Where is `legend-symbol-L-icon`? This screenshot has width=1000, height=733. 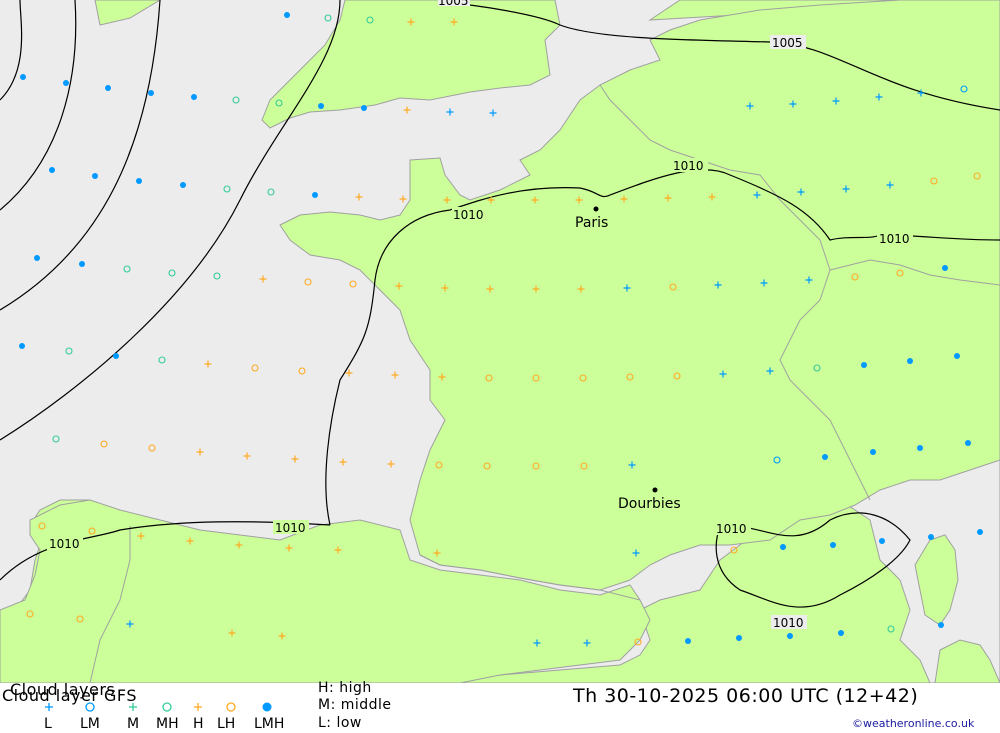 legend-symbol-L-icon is located at coordinates (49, 707).